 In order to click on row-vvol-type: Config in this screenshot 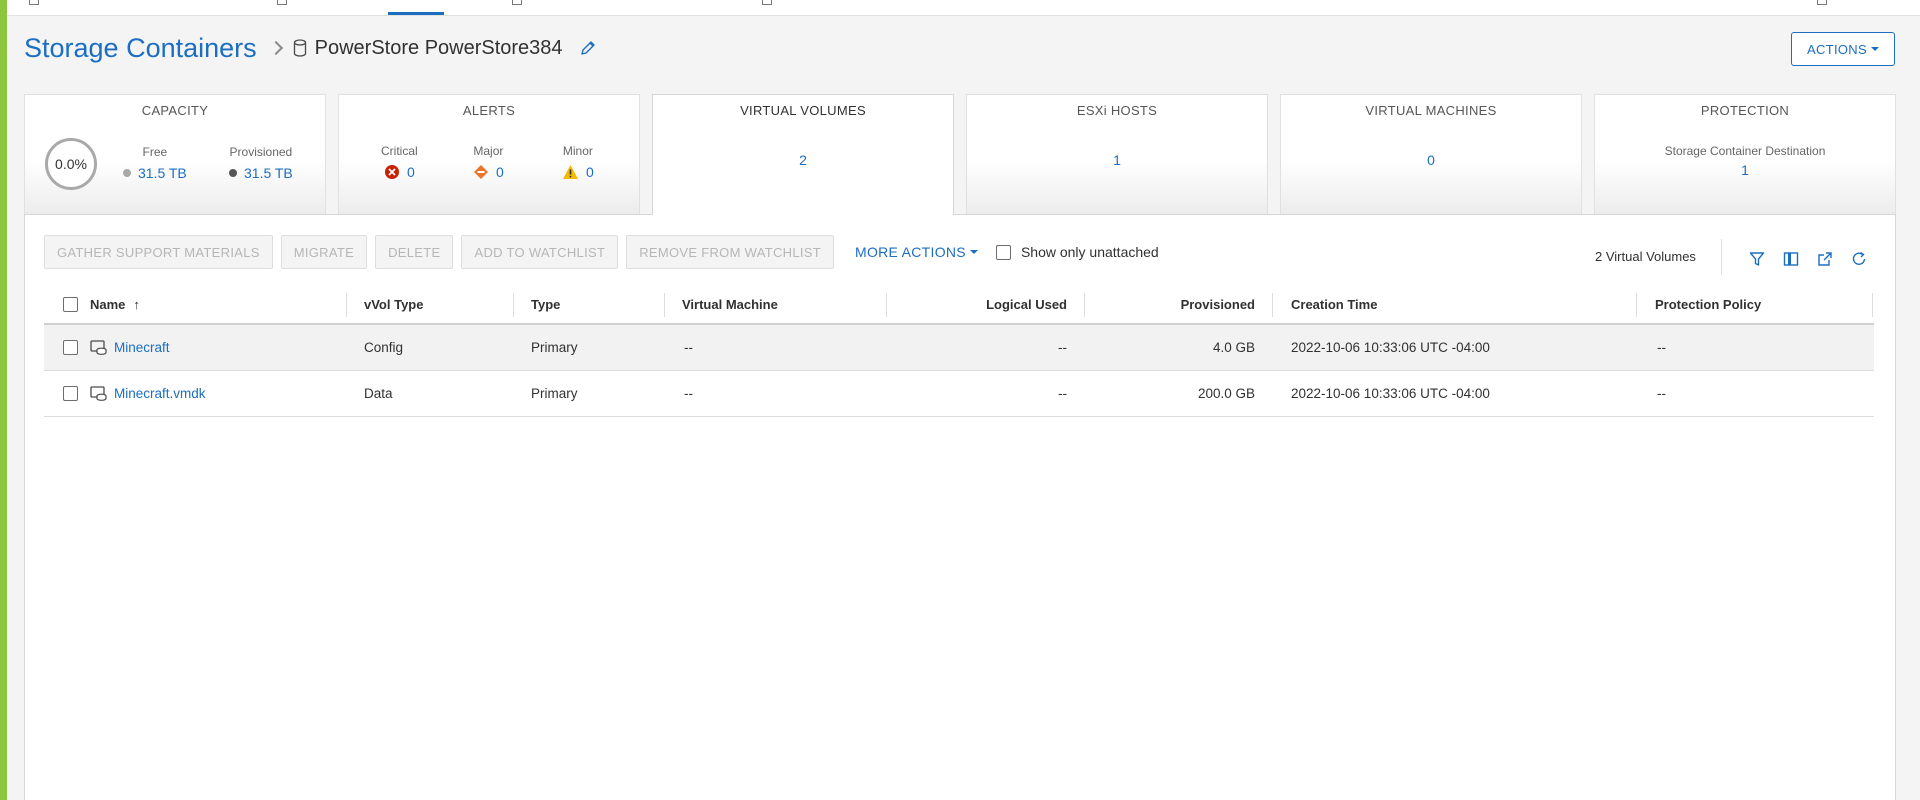, I will do `click(384, 347)`.